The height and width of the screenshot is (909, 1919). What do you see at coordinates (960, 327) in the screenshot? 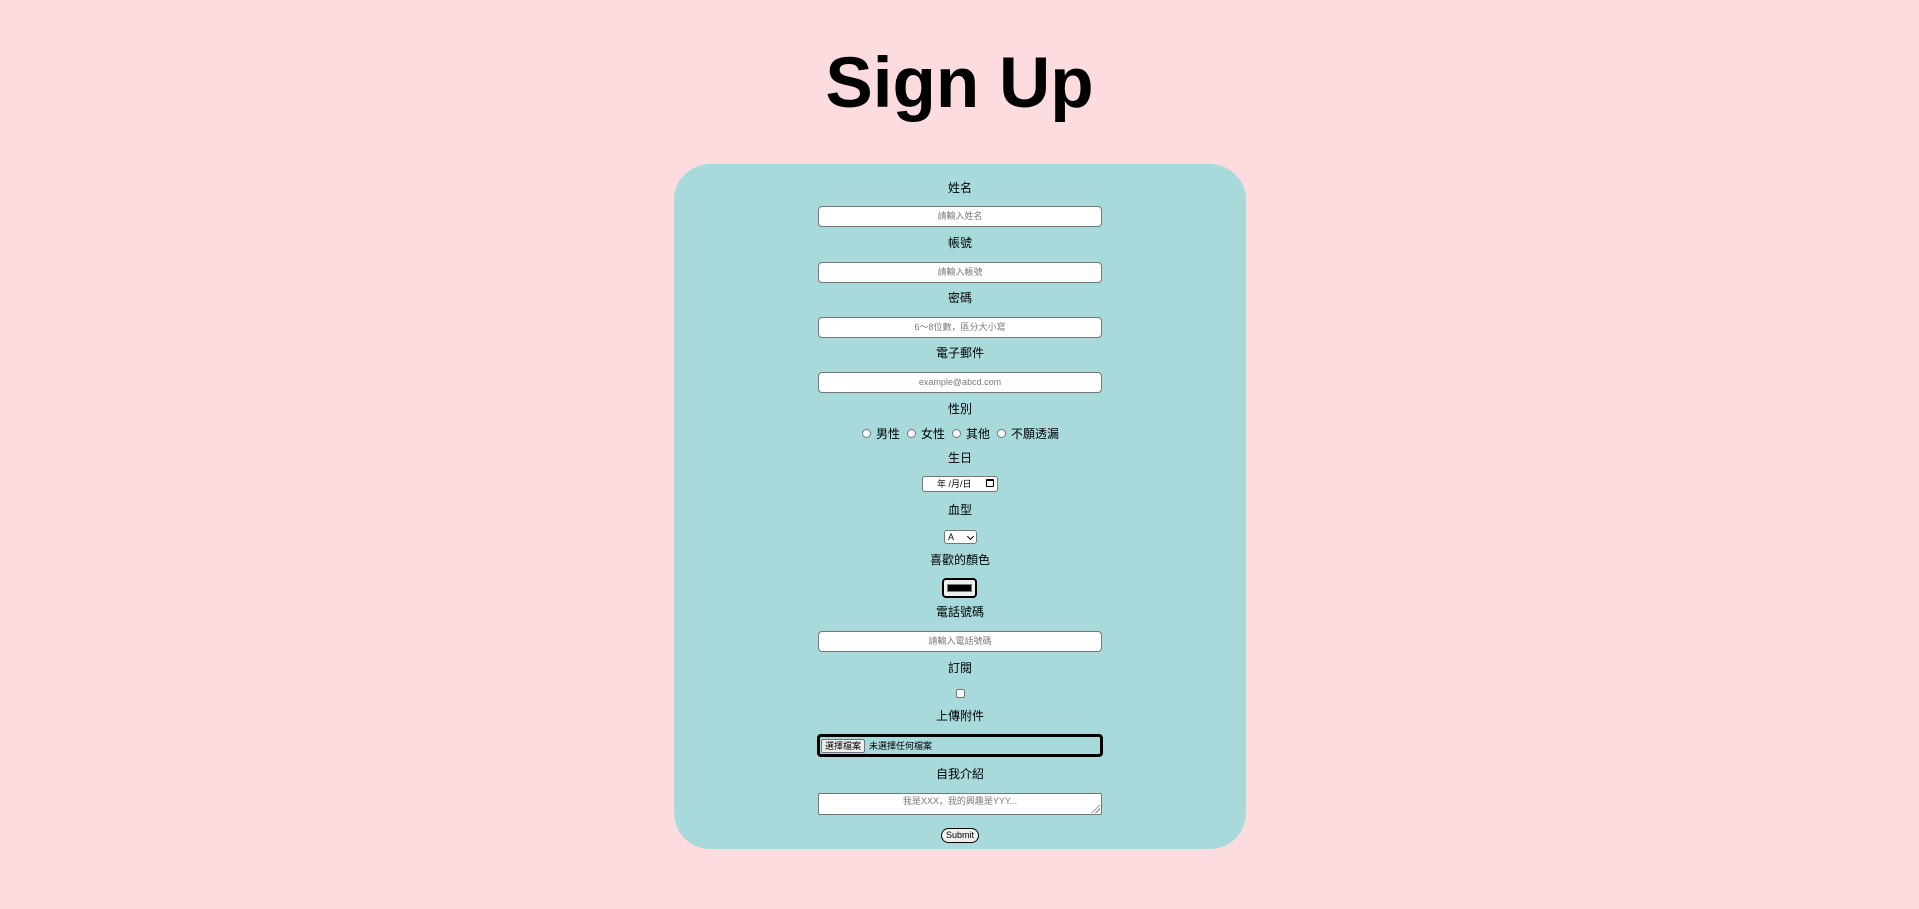
I see `password-input: 6～8位數，區分大小寫` at bounding box center [960, 327].